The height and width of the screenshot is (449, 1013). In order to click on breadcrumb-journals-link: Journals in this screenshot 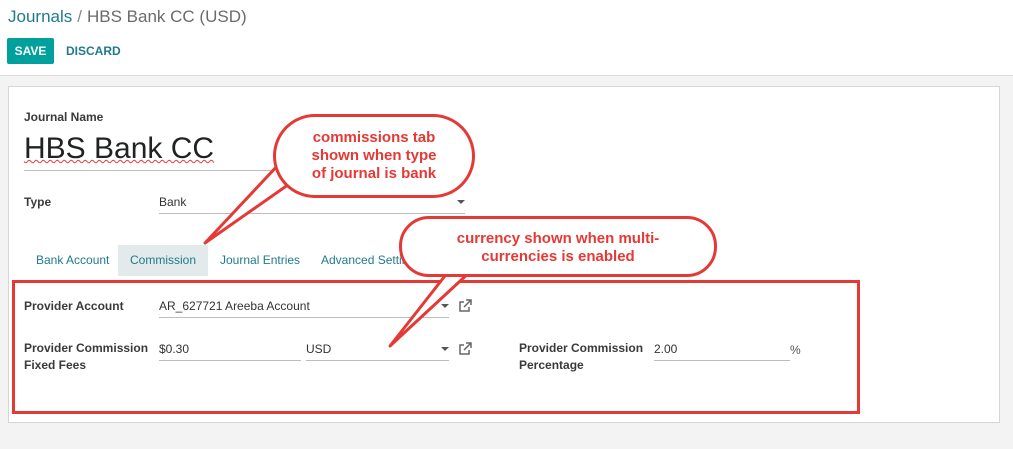, I will do `click(40, 16)`.